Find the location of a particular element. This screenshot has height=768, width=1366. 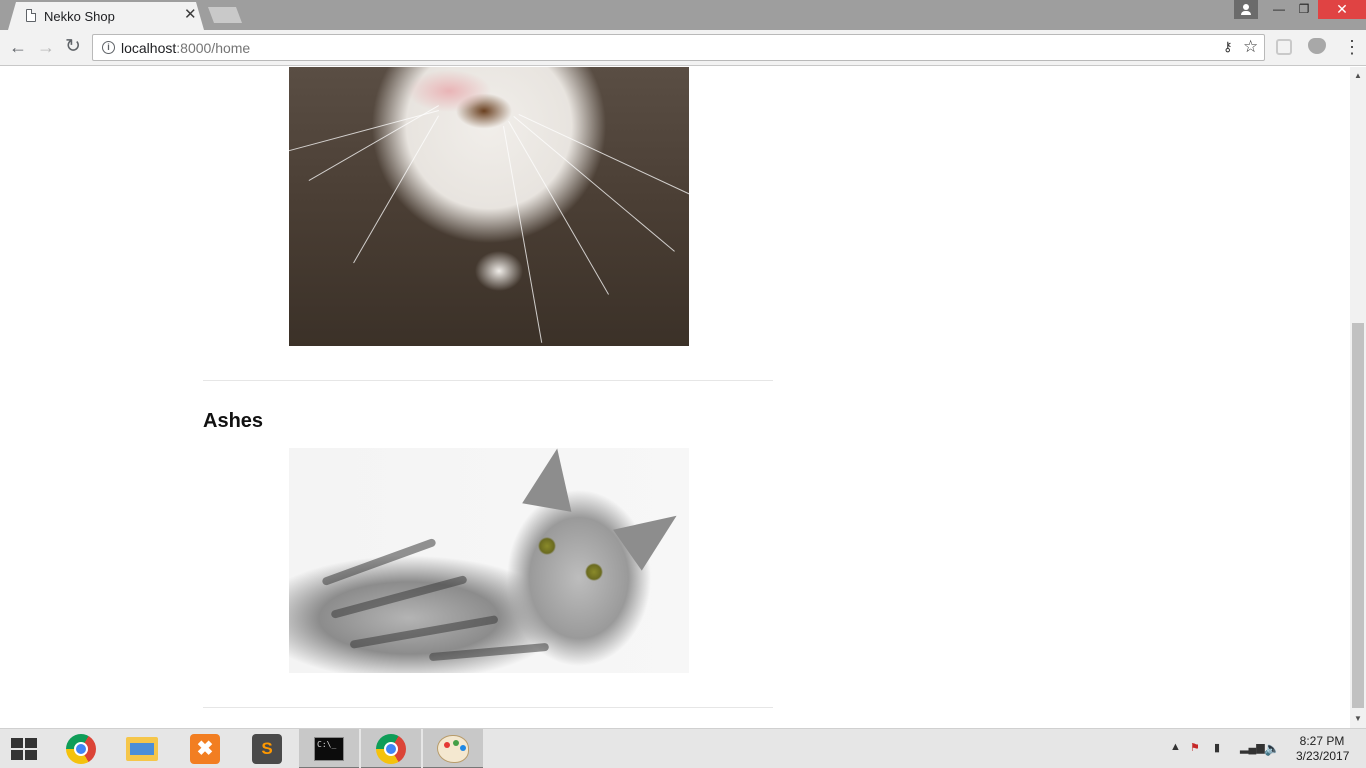

browser-titlebar: Nekko Shop ✕ — ❐ ✕ is located at coordinates (683, 15).